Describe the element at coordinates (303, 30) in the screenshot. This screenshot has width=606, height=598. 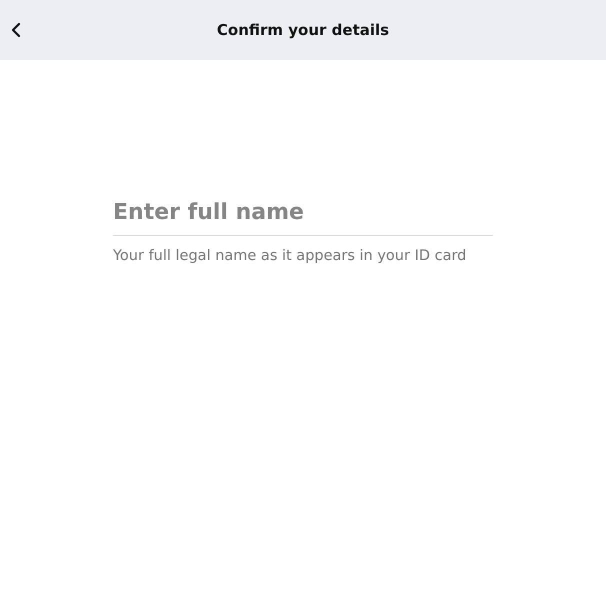
I see `page-title: Confirm your details` at that location.